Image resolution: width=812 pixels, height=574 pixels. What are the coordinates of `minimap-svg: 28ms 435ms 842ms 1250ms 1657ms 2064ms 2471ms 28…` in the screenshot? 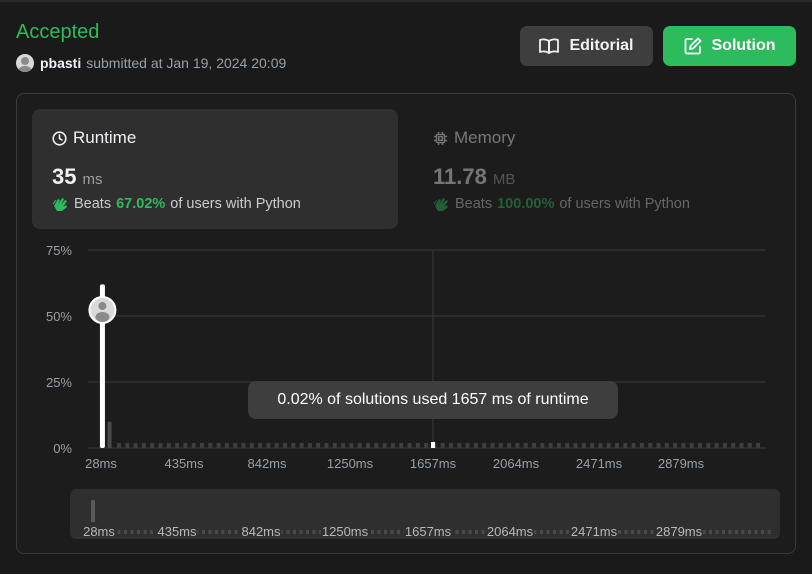 It's located at (406, 514).